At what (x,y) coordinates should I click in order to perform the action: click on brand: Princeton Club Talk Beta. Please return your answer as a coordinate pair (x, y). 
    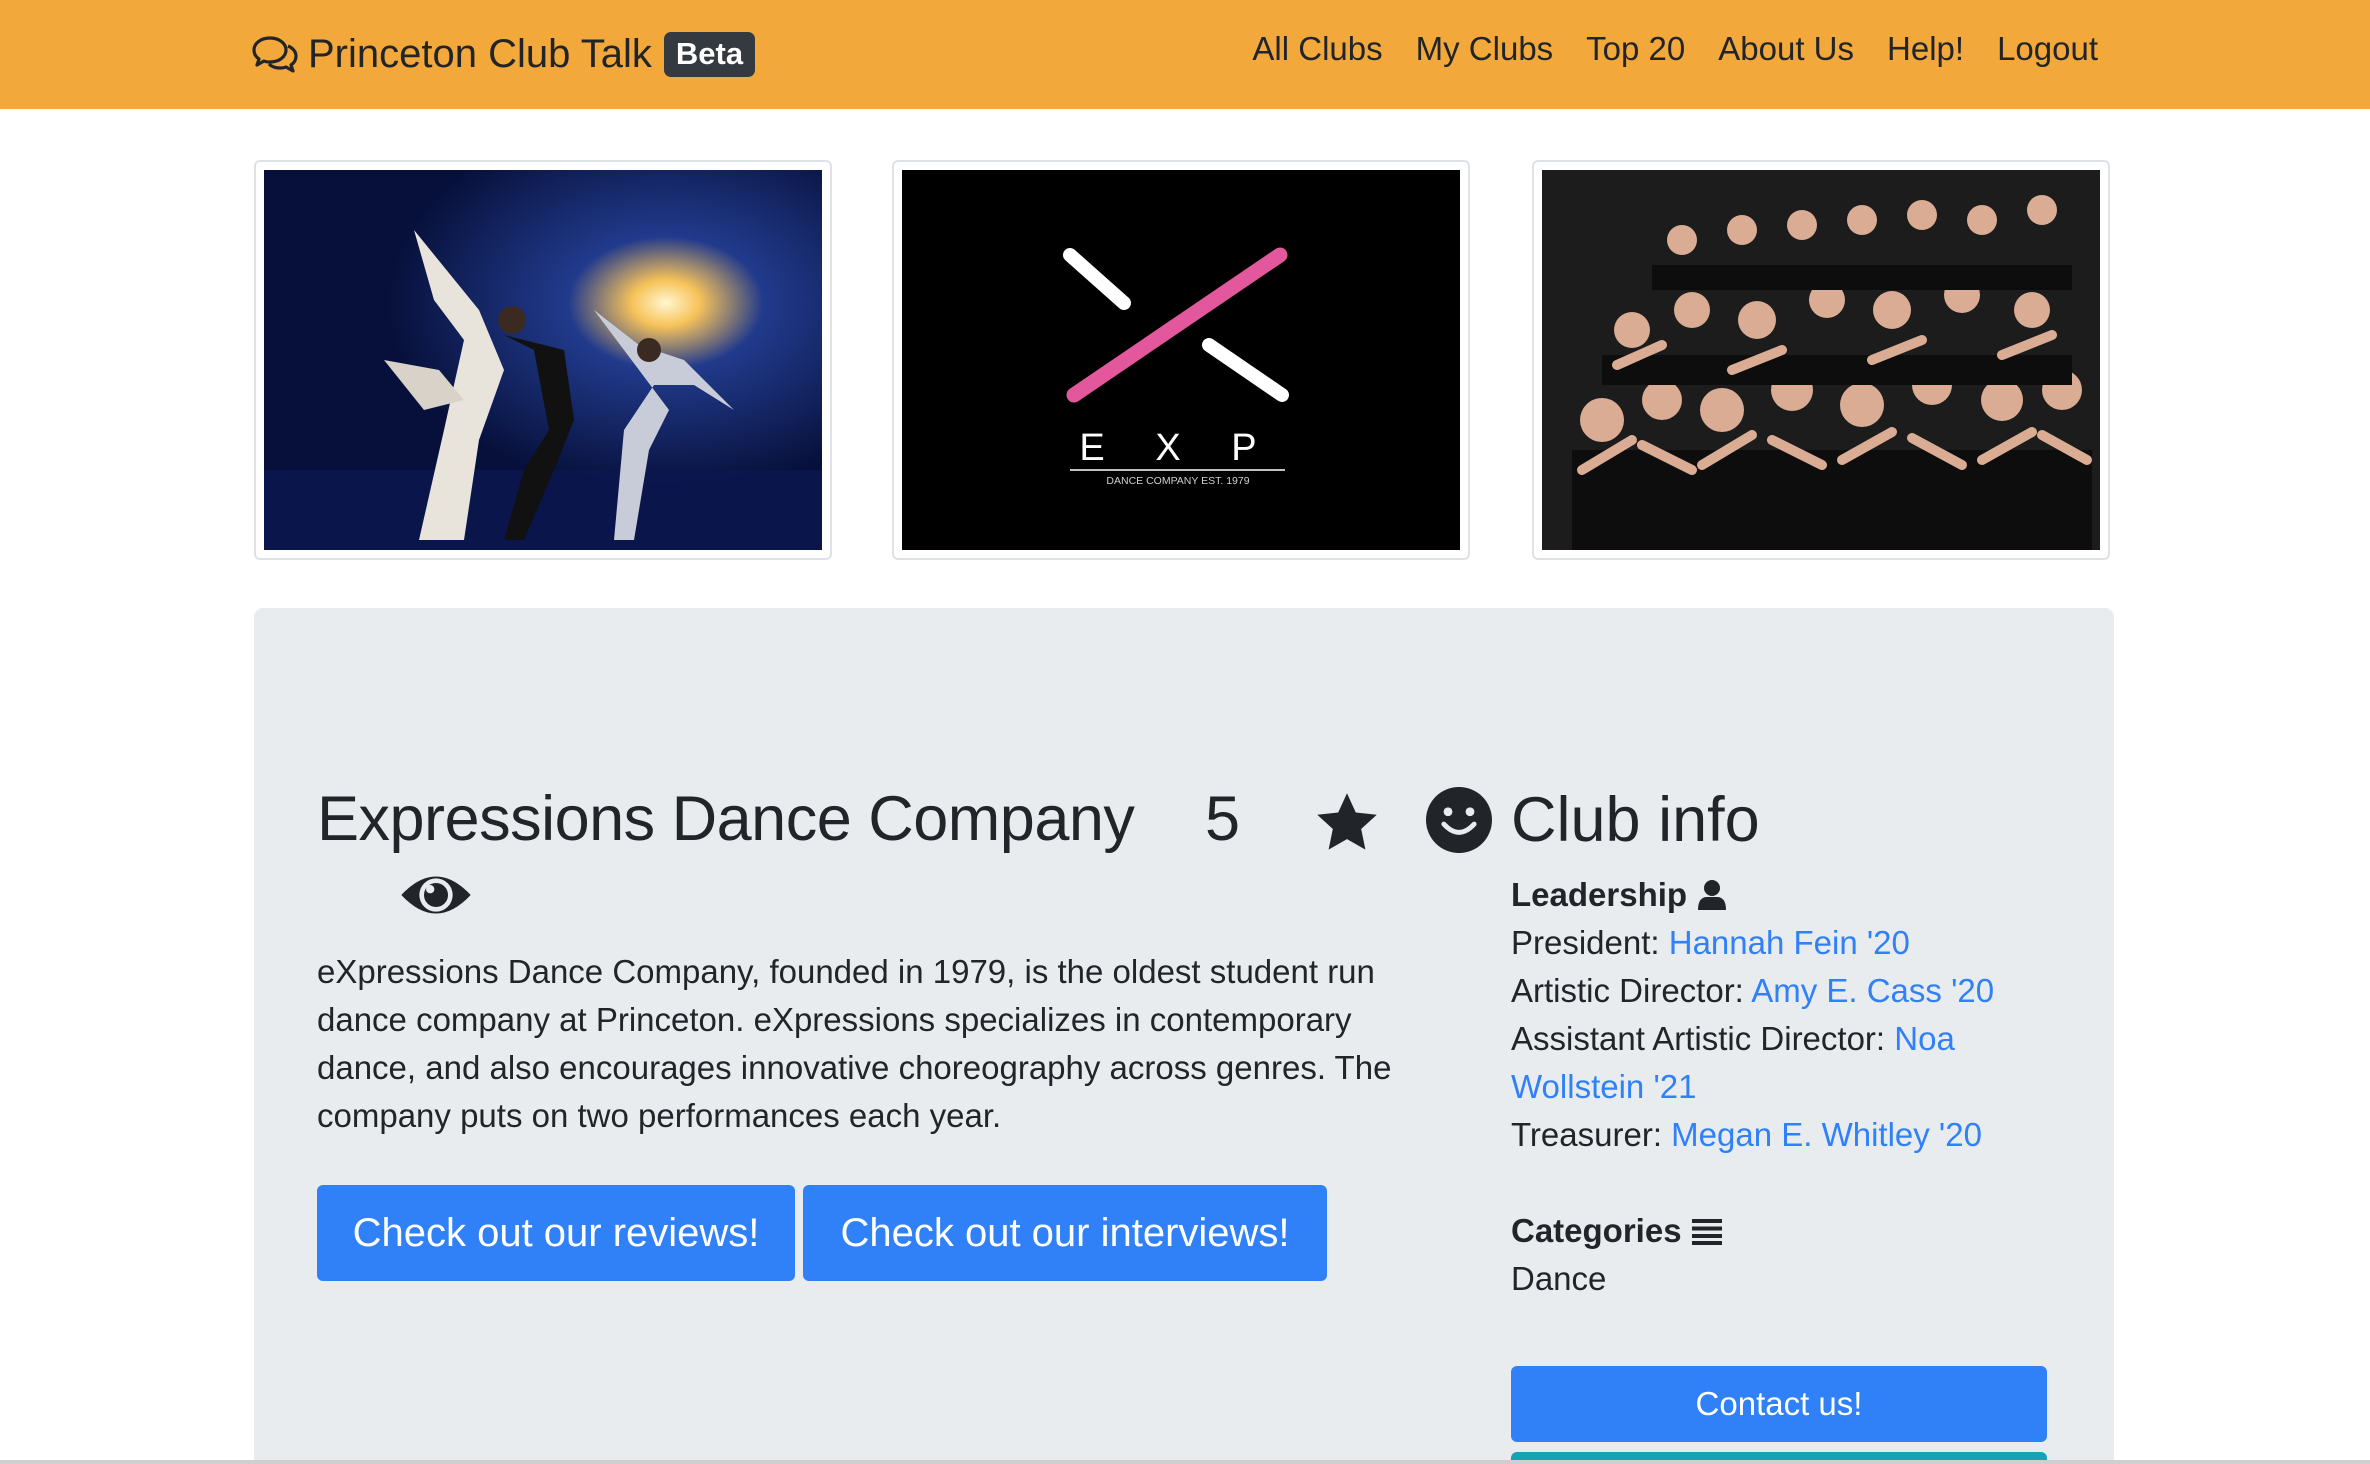
    Looking at the image, I should click on (504, 54).